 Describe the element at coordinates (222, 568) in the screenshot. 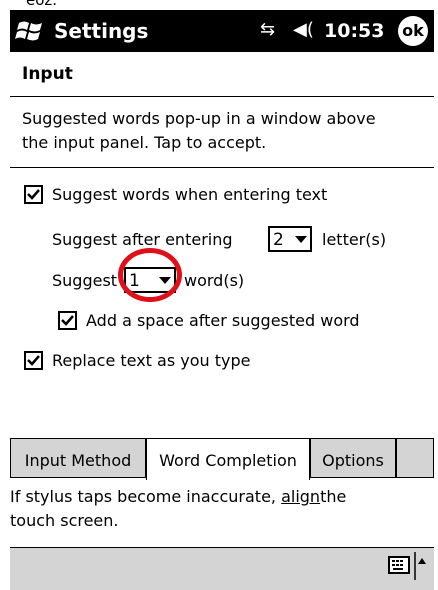

I see `menu-bar` at that location.